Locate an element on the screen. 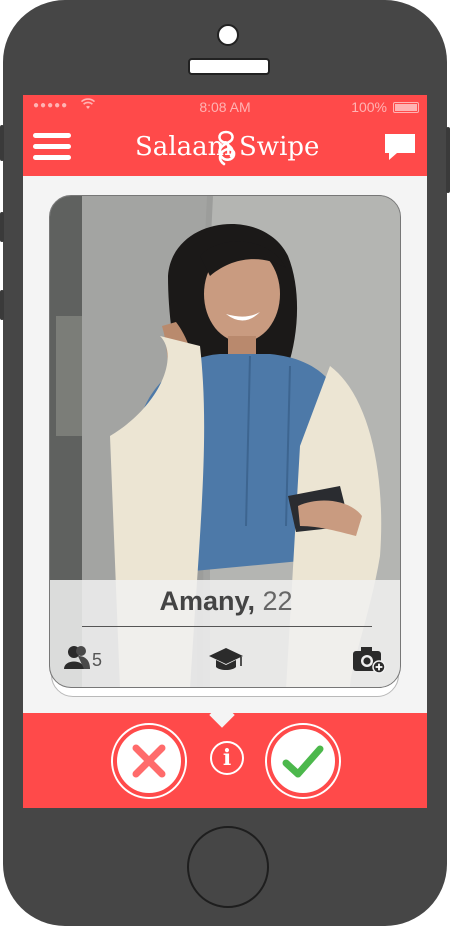 The height and width of the screenshot is (926, 450). profile-age: 22 is located at coordinates (277, 601).